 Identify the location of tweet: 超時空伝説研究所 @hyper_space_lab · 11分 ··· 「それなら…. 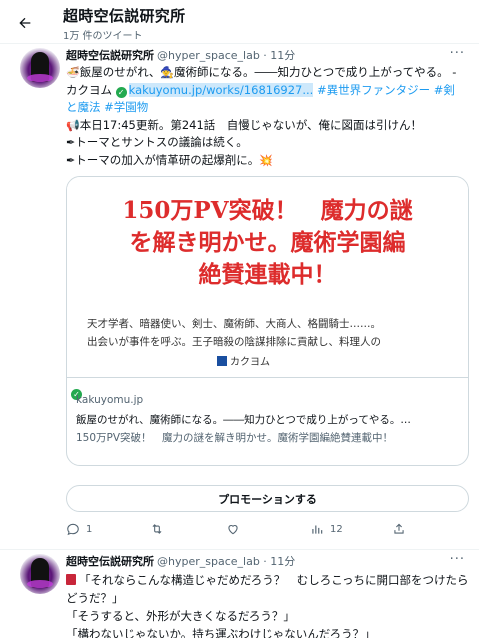
(239, 594).